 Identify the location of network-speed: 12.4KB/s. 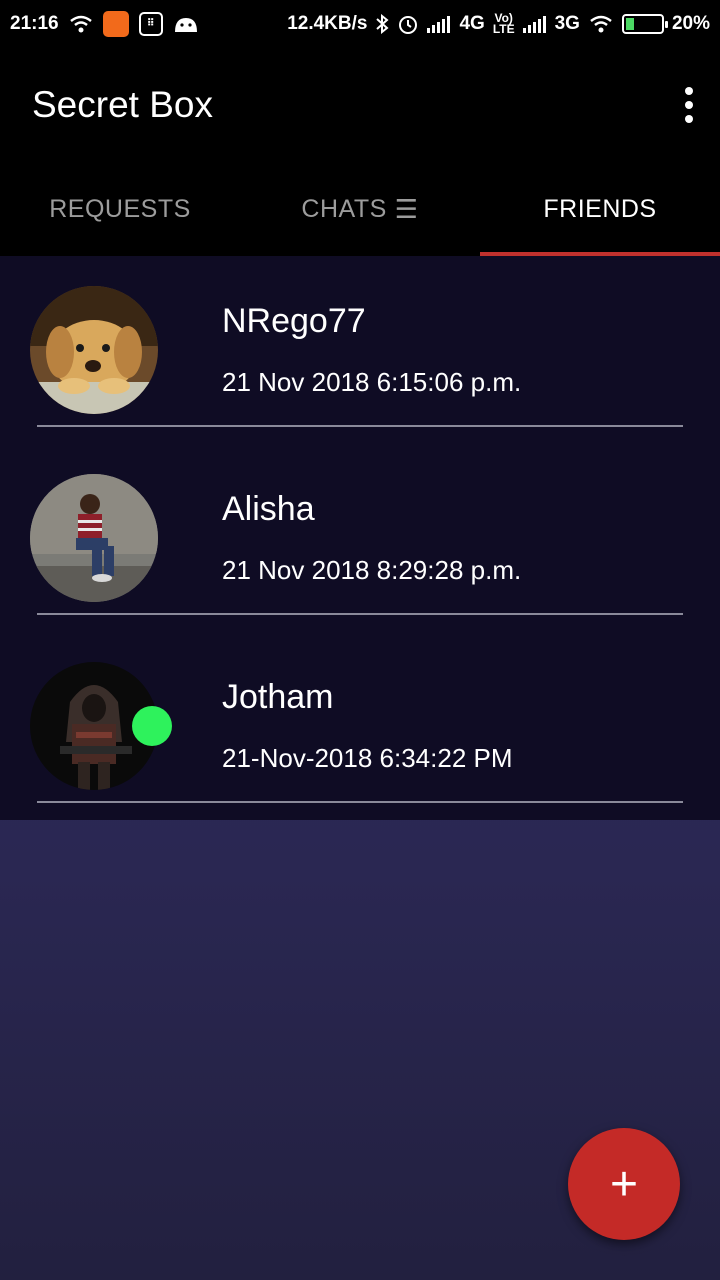
(327, 23).